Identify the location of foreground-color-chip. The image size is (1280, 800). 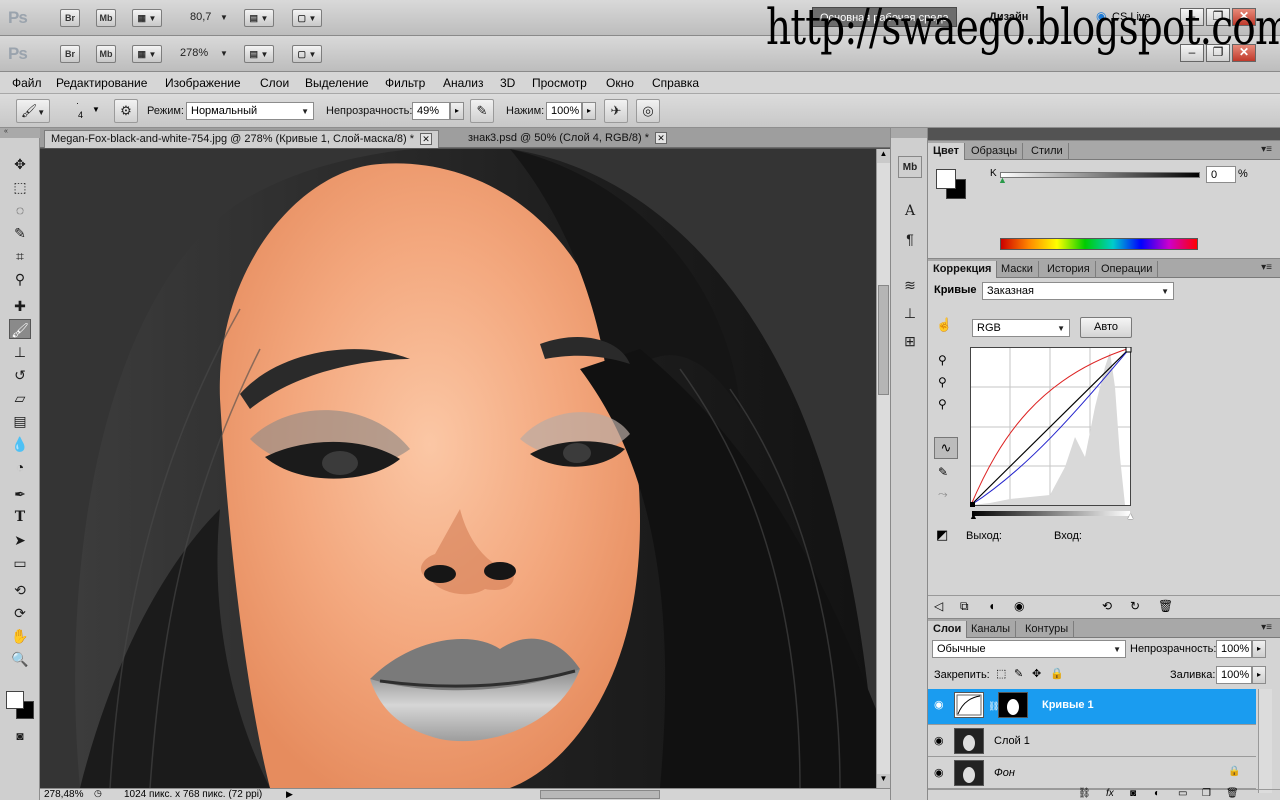
(946, 179).